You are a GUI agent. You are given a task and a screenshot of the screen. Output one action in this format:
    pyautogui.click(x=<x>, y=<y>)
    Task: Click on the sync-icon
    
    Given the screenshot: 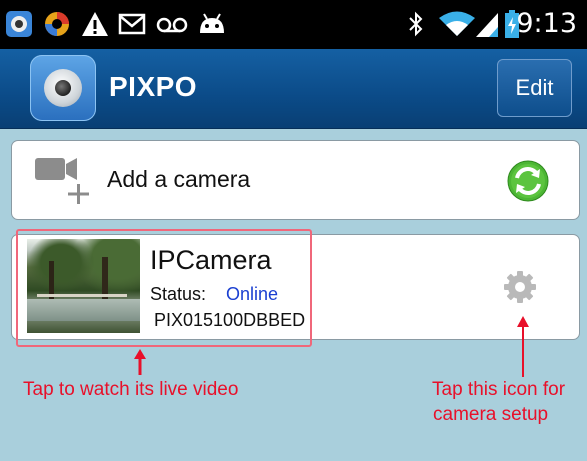 What is the action you would take?
    pyautogui.click(x=57, y=24)
    